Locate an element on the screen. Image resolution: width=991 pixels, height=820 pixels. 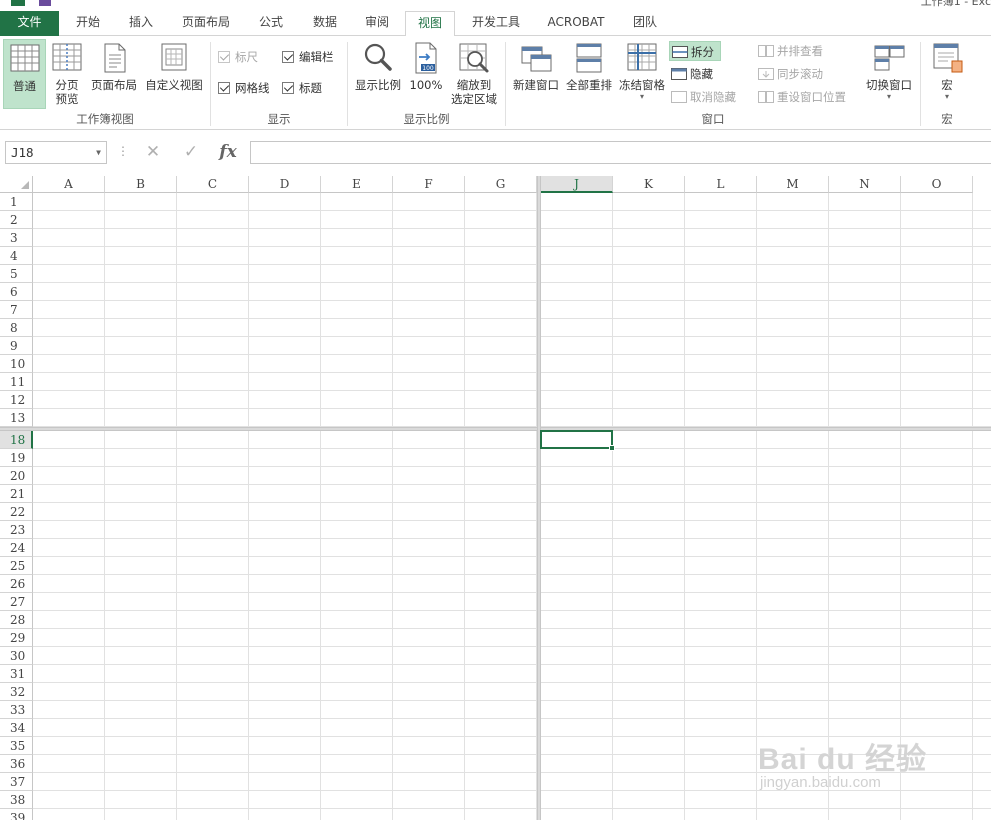
column-header-l: L is located at coordinates (721, 184).